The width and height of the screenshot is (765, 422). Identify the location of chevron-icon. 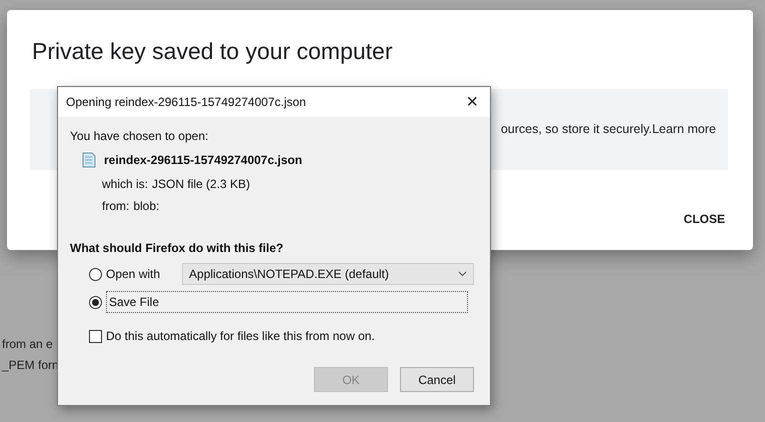
(463, 274).